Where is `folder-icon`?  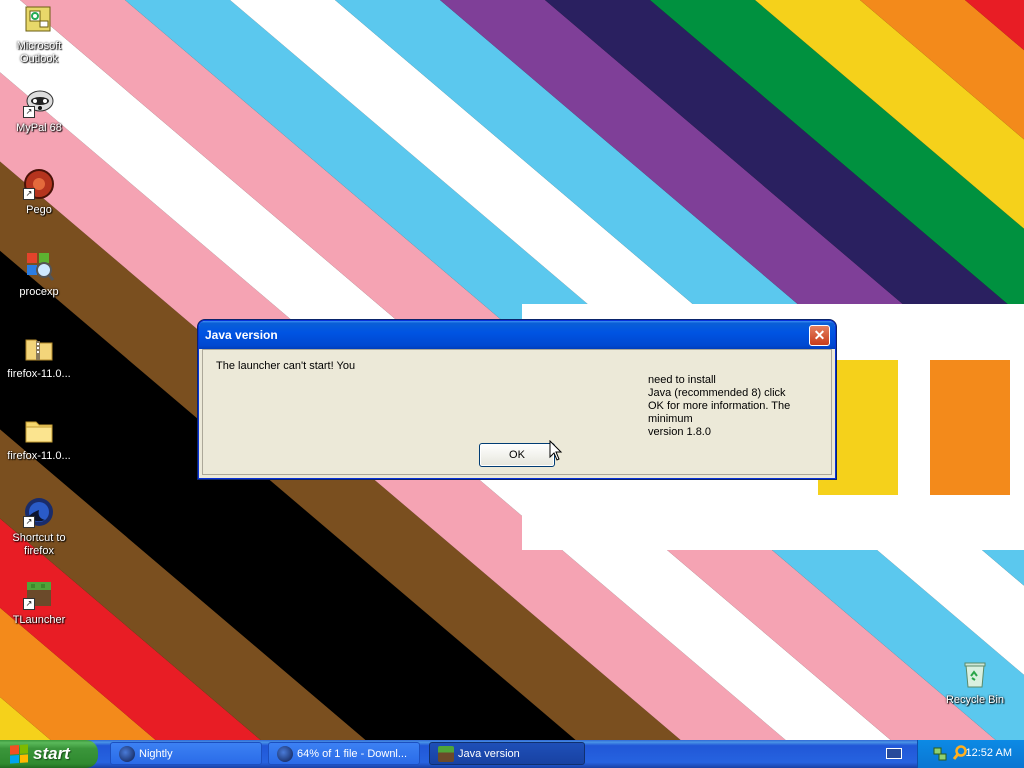 folder-icon is located at coordinates (39, 430).